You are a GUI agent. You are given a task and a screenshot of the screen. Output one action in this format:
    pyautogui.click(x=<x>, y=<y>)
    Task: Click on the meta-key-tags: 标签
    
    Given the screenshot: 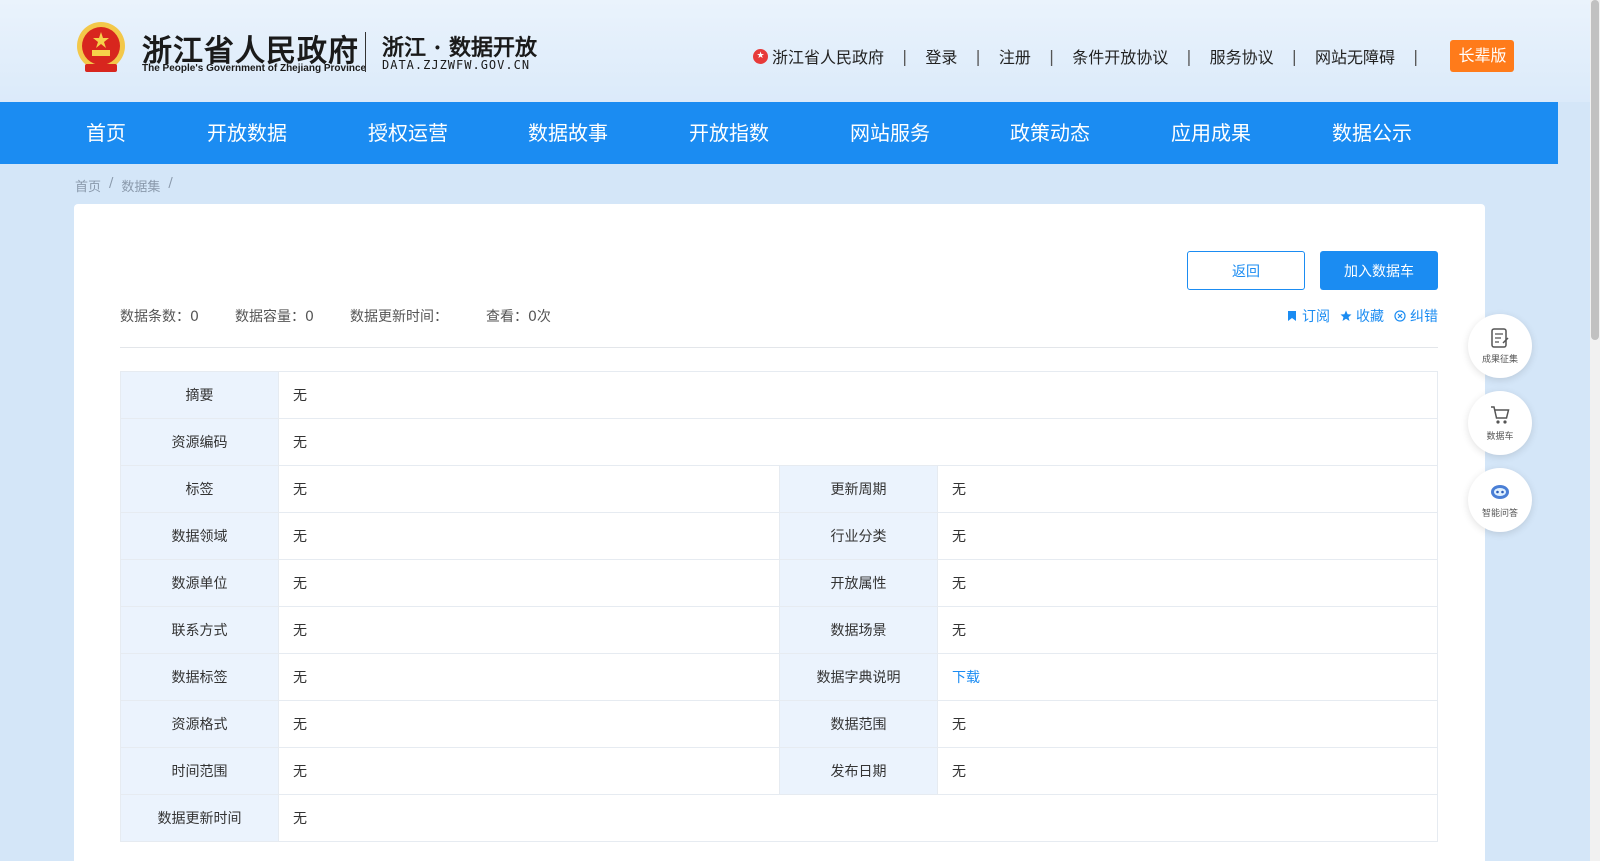 What is the action you would take?
    pyautogui.click(x=199, y=489)
    